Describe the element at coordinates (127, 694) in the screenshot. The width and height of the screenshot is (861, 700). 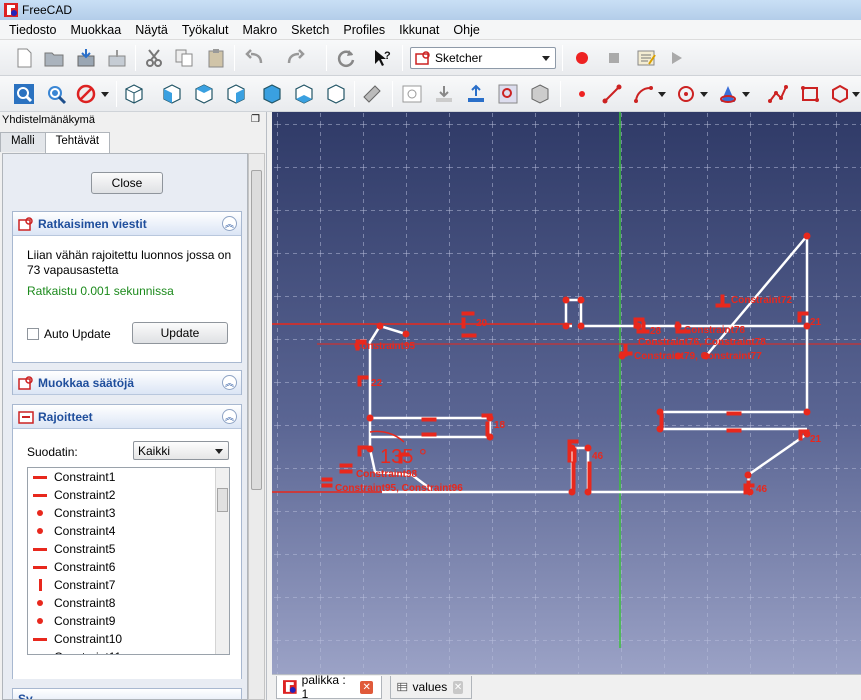
I see `bottom-box-header: Sv` at that location.